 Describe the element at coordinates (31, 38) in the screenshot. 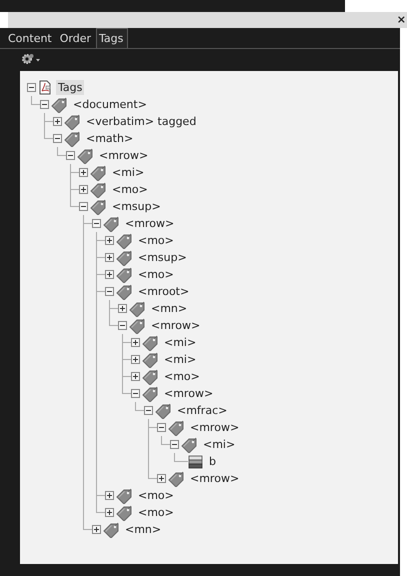

I see `tab: Content` at that location.